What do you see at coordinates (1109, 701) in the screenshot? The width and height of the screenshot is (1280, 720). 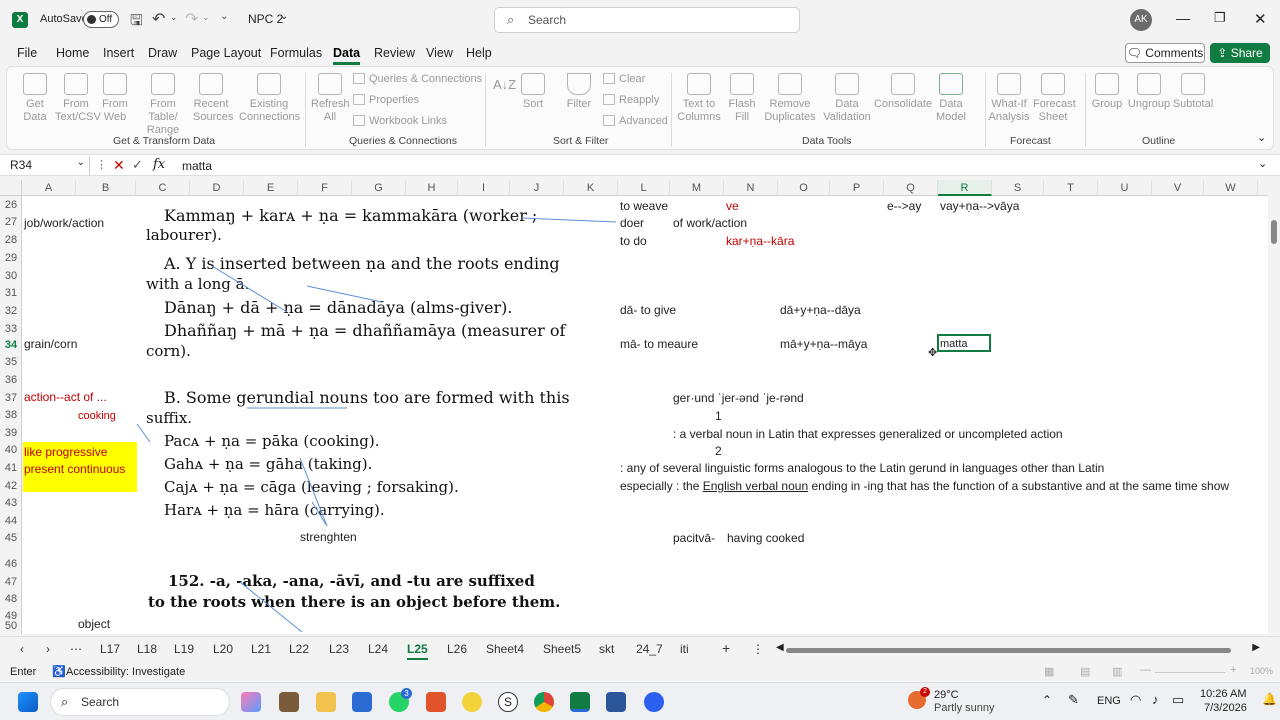 I see `language-indicator: ENG` at bounding box center [1109, 701].